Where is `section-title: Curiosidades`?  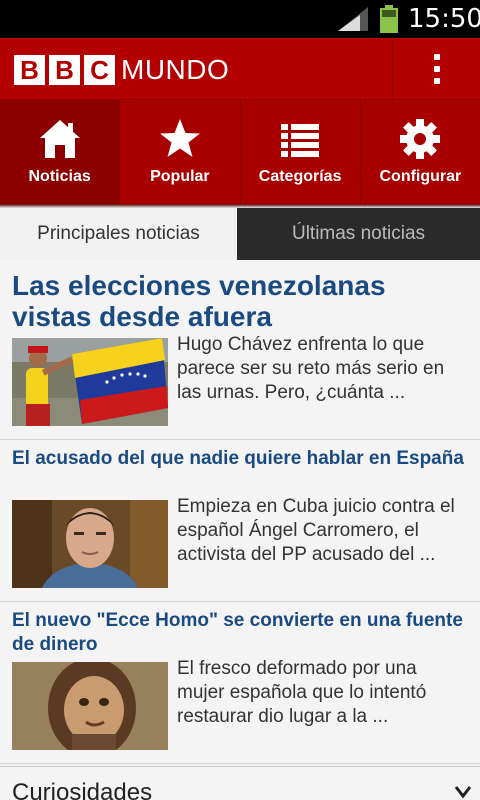
section-title: Curiosidades is located at coordinates (82, 789).